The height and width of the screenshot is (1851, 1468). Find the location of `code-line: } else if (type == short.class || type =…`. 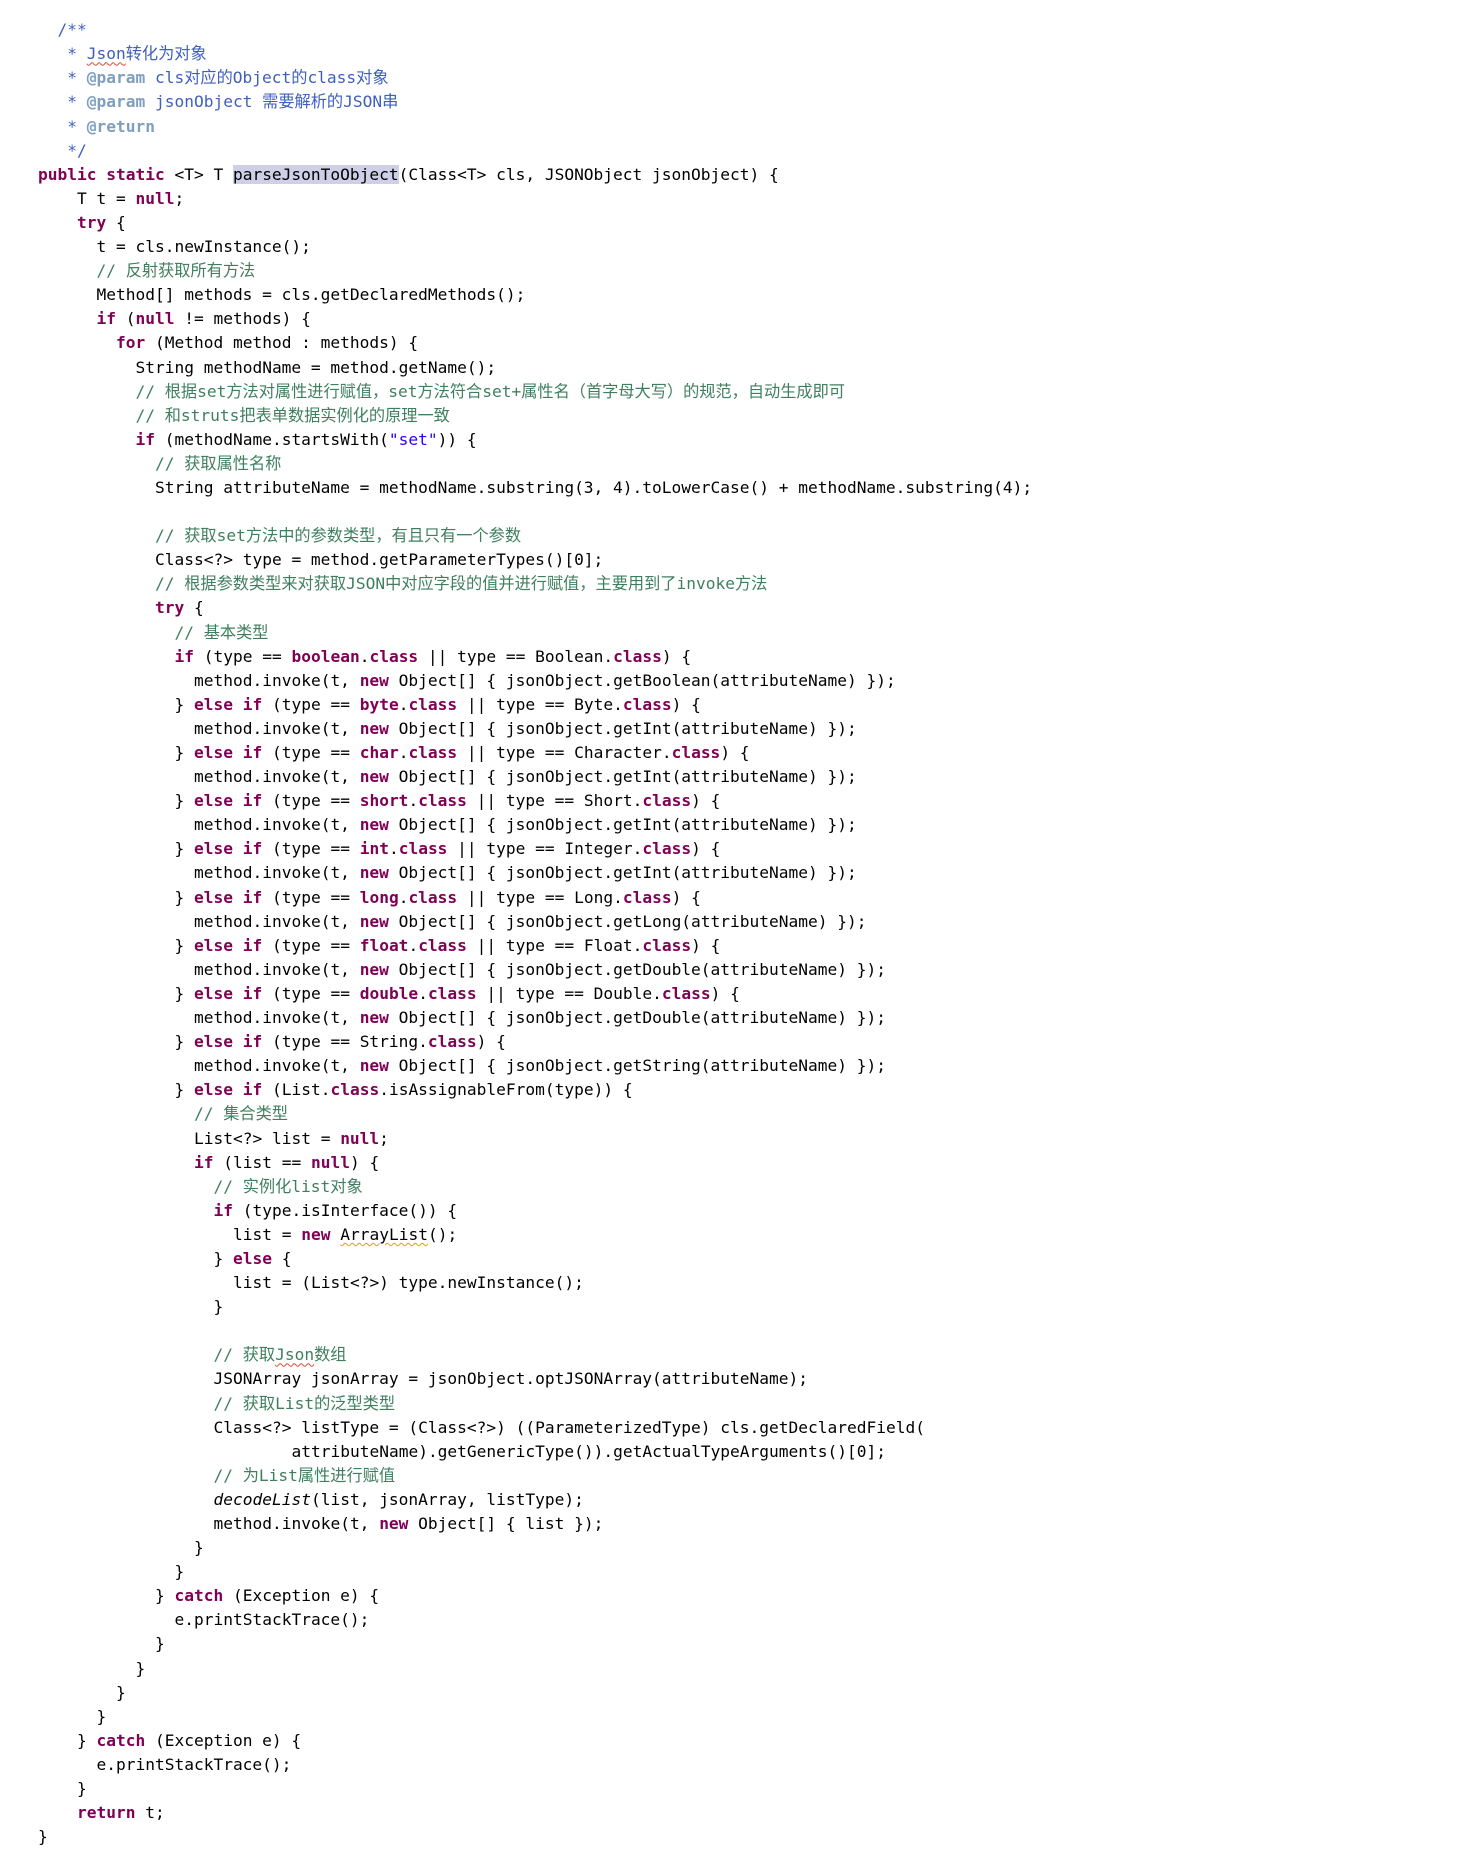

code-line: } else if (type == short.class || type =… is located at coordinates (734, 801).